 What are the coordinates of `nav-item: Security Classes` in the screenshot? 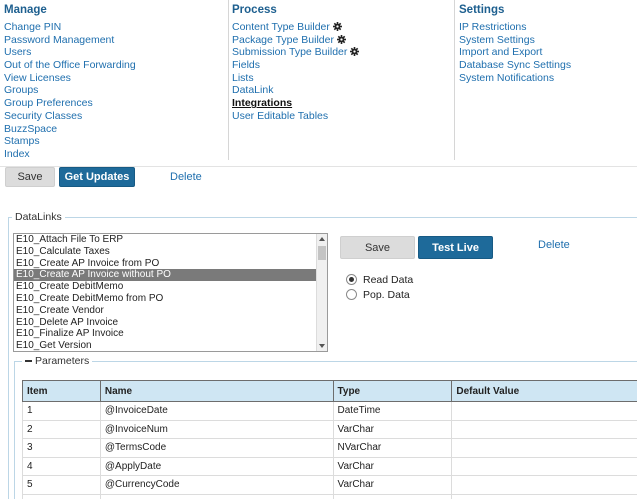 It's located at (116, 116).